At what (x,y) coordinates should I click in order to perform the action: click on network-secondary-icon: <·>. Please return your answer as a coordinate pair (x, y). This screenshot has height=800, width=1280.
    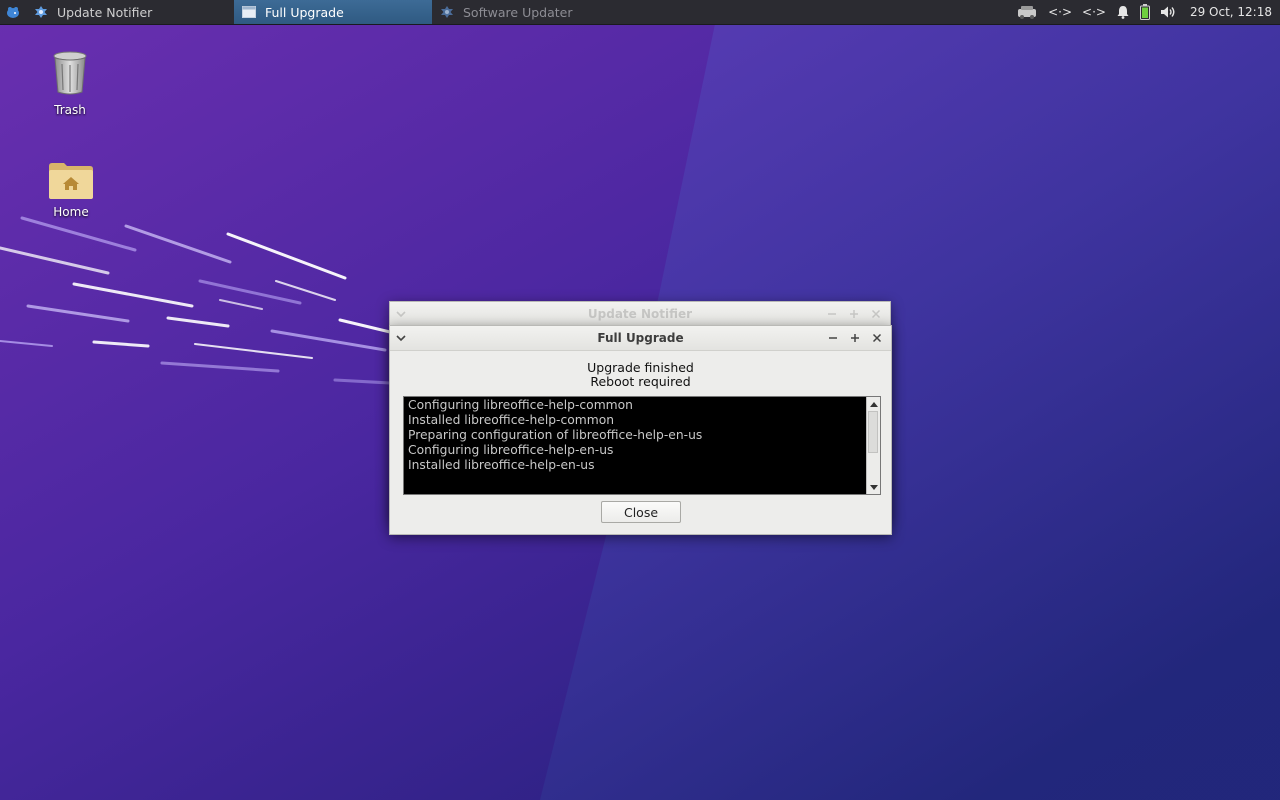
    Looking at the image, I should click on (1094, 12).